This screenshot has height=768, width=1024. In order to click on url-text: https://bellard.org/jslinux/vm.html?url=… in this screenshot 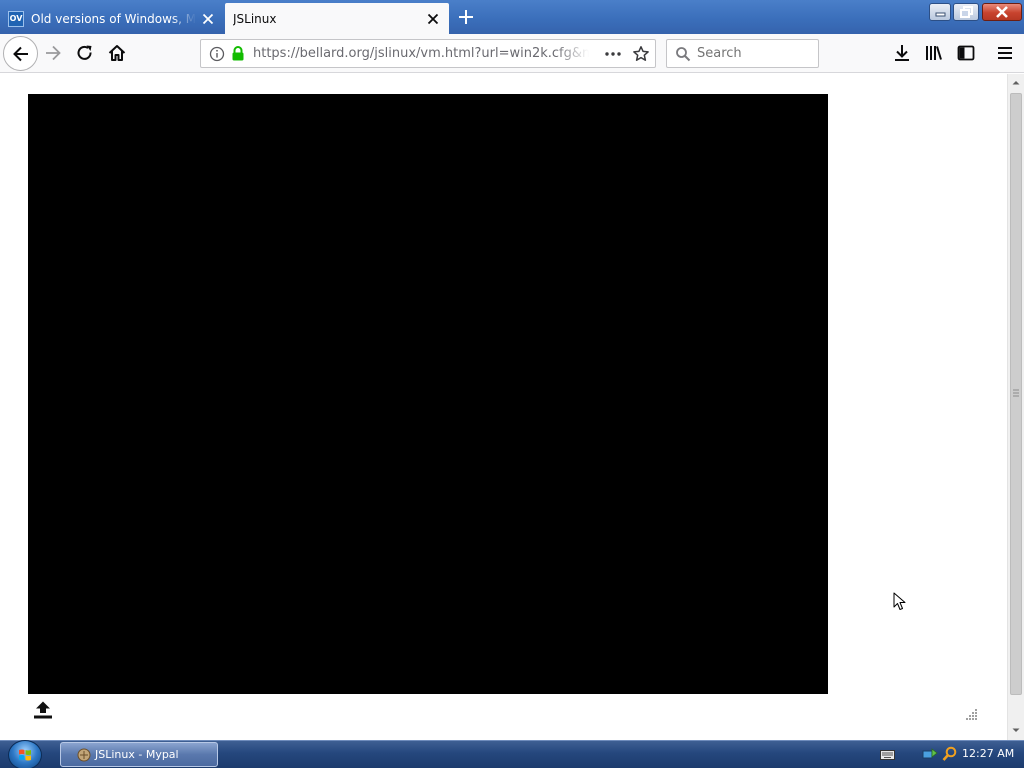, I will do `click(421, 54)`.